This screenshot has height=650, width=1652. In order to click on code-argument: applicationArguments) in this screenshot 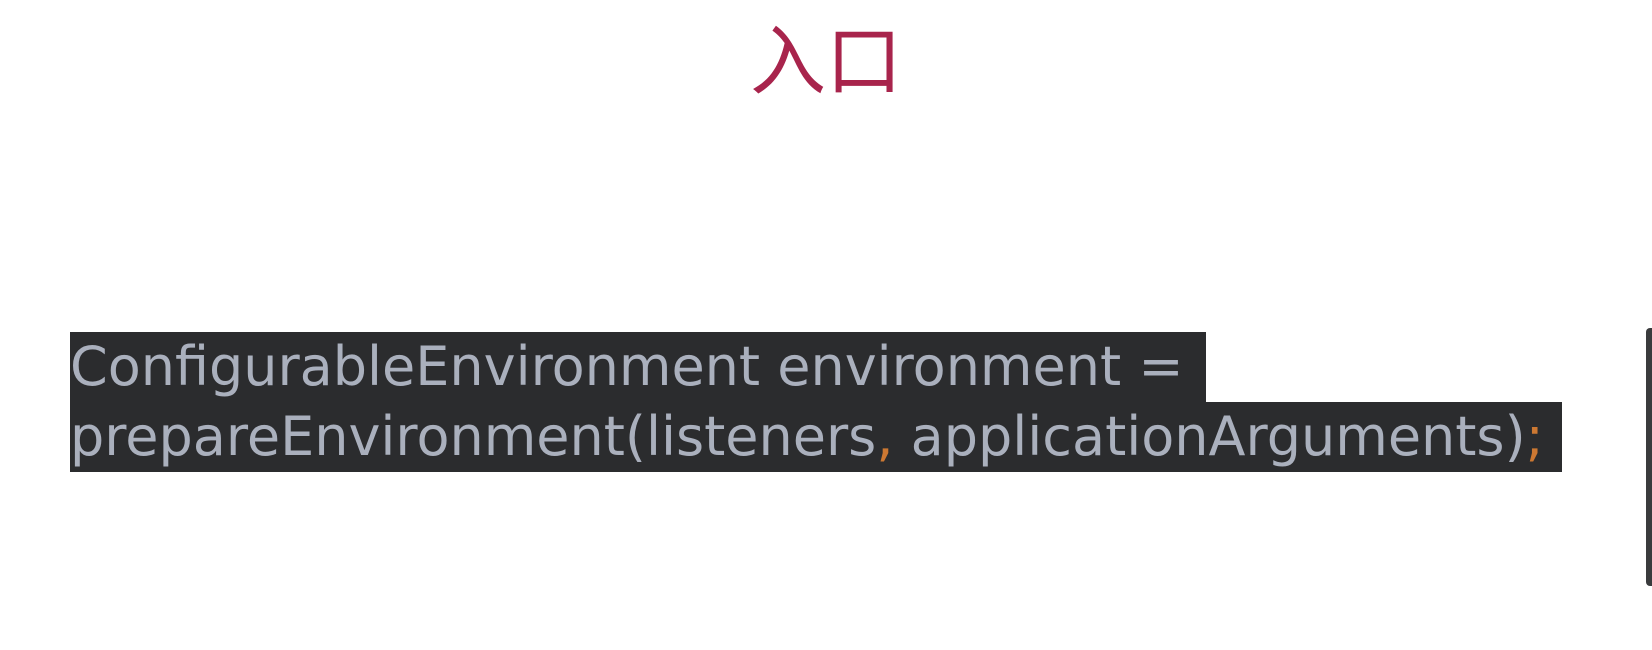, I will do `click(1209, 436)`.